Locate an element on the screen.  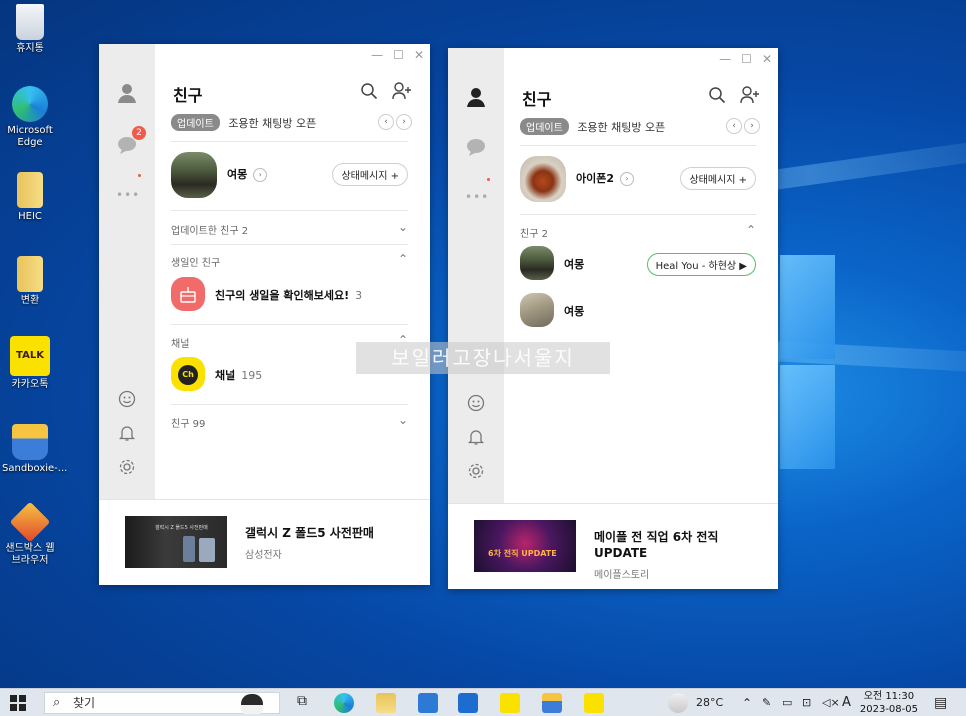
desktop-icon-recycle-bin: 휴지통 is located at coordinates (30, 29).